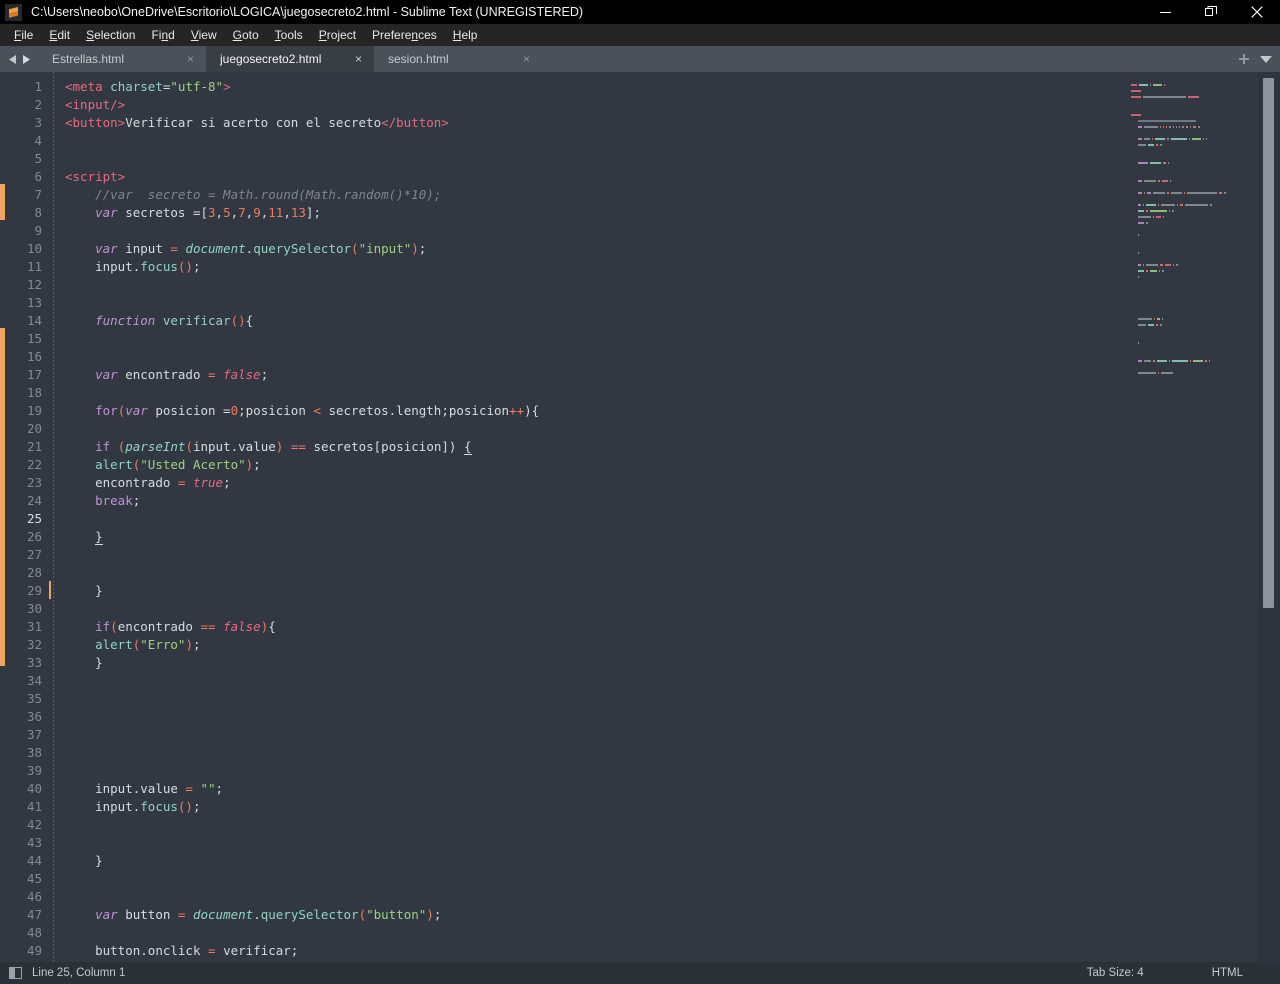  I want to click on line-number: 47, so click(34, 914).